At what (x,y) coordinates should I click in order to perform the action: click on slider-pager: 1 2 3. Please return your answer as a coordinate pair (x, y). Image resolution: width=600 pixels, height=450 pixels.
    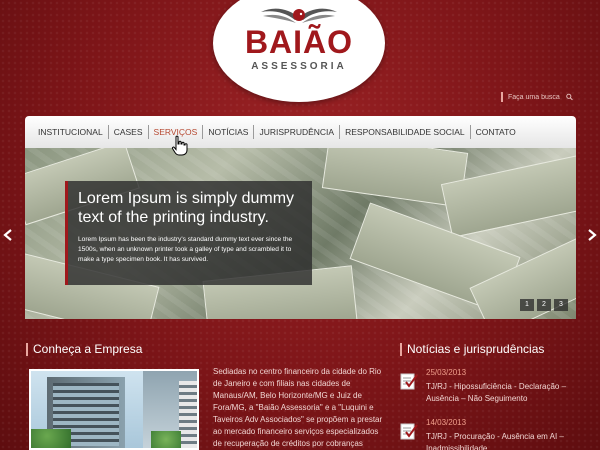
    Looking at the image, I should click on (544, 305).